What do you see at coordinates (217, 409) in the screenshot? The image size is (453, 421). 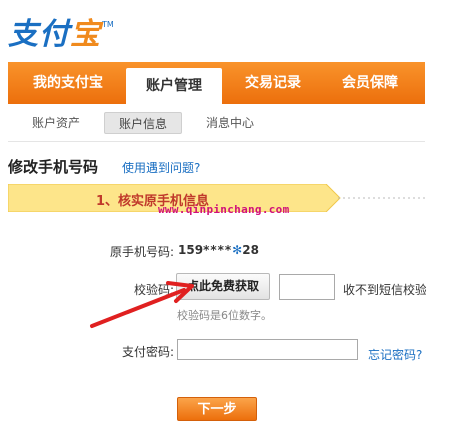 I see `next-step-button: 下一步` at bounding box center [217, 409].